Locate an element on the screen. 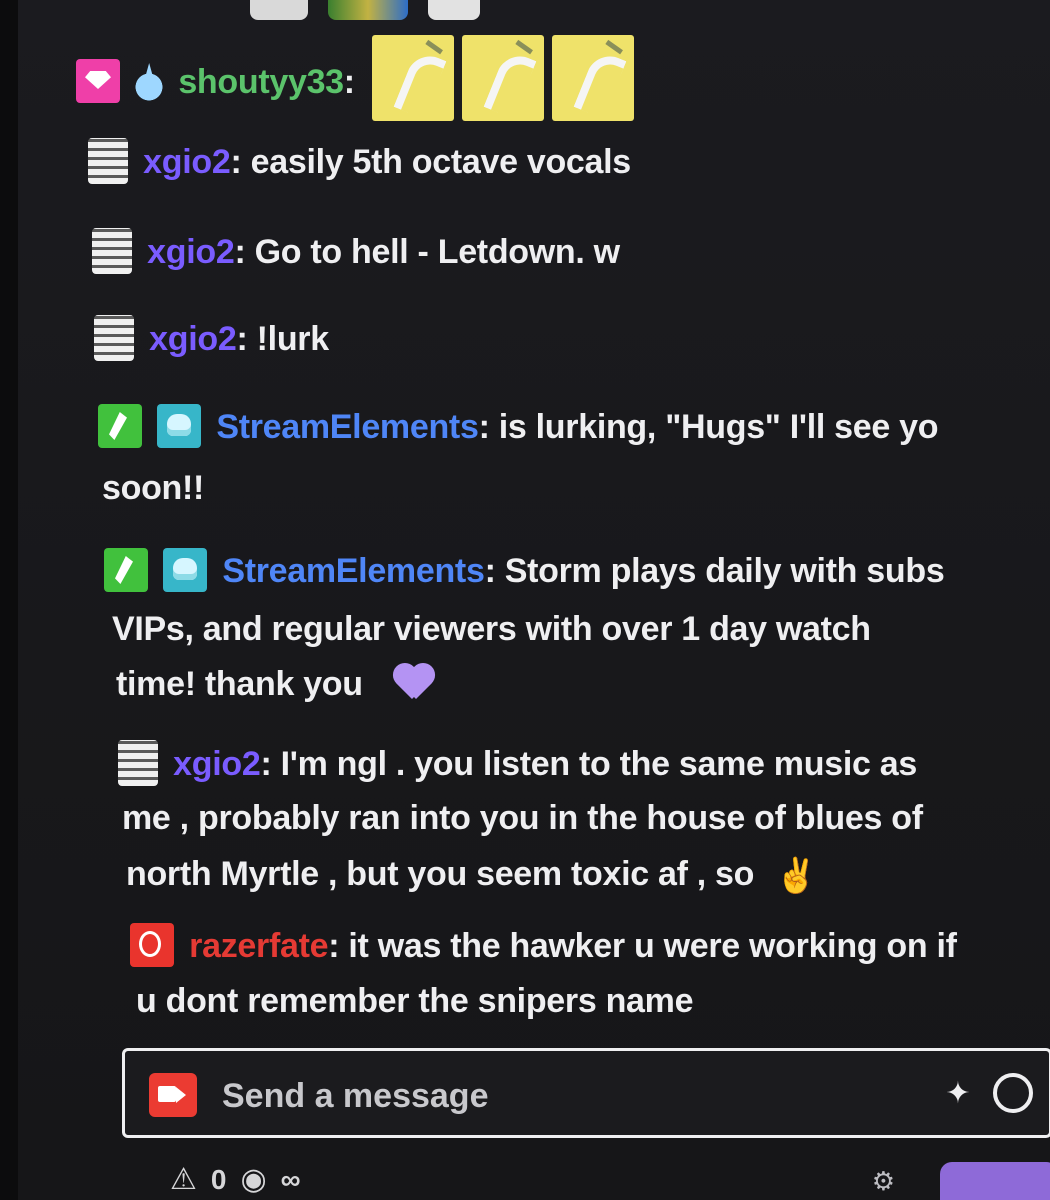 This screenshot has width=1050, height=1200. message-text: Go to hell - Letdown. w is located at coordinates (432, 252).